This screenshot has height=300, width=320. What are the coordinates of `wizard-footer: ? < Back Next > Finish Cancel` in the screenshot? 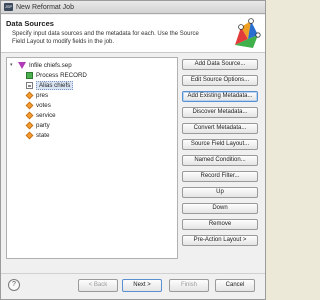 It's located at (133, 286).